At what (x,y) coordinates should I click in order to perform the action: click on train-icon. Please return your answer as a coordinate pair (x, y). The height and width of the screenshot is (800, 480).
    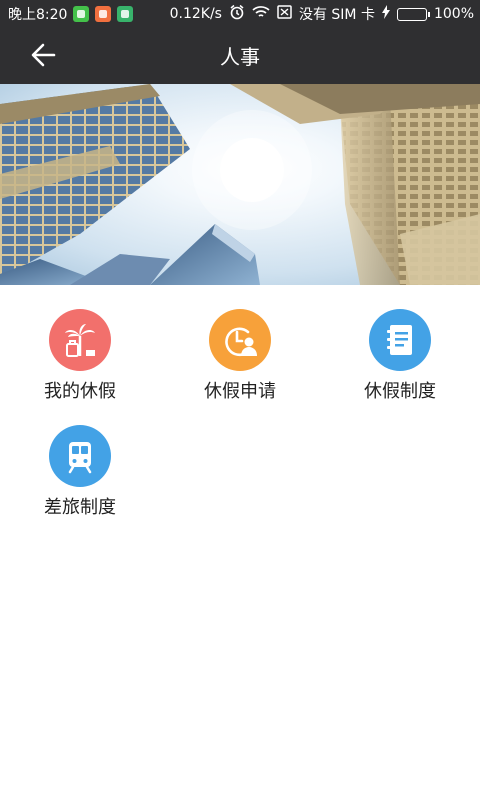
    Looking at the image, I should click on (80, 458).